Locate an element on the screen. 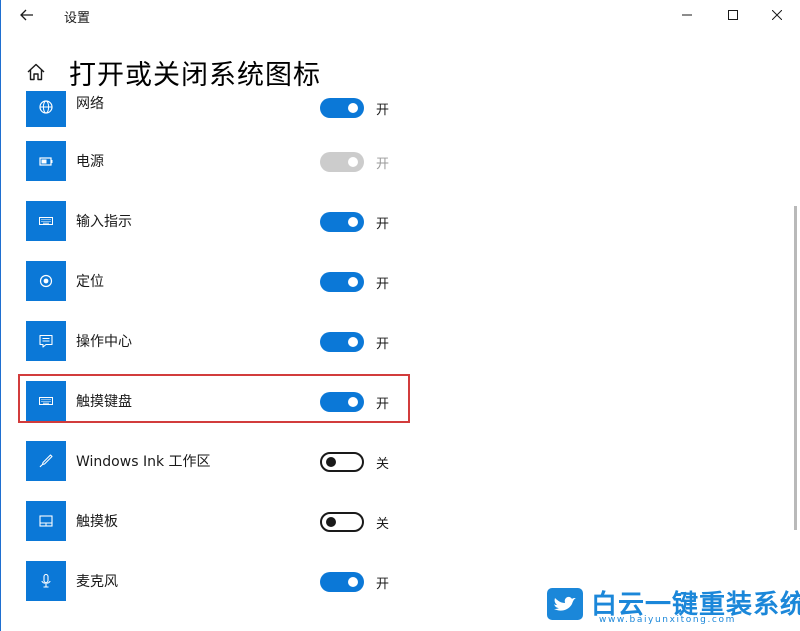 Image resolution: width=800 pixels, height=631 pixels. list-item-location: 定位 开 is located at coordinates (390, 291).